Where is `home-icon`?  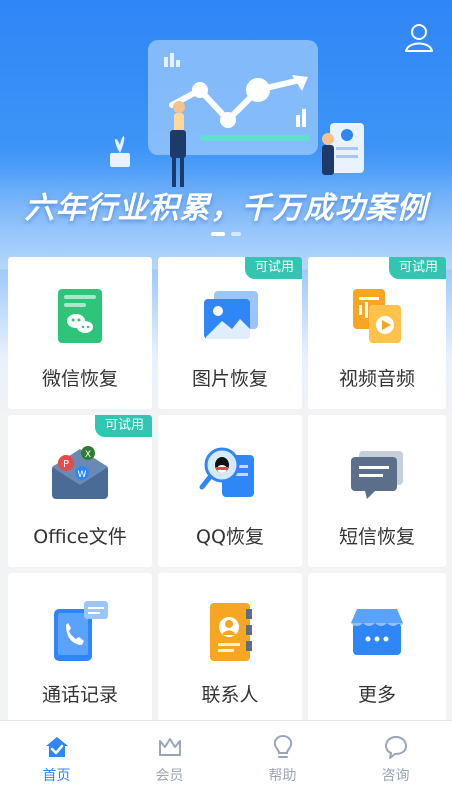
home-icon is located at coordinates (56, 747).